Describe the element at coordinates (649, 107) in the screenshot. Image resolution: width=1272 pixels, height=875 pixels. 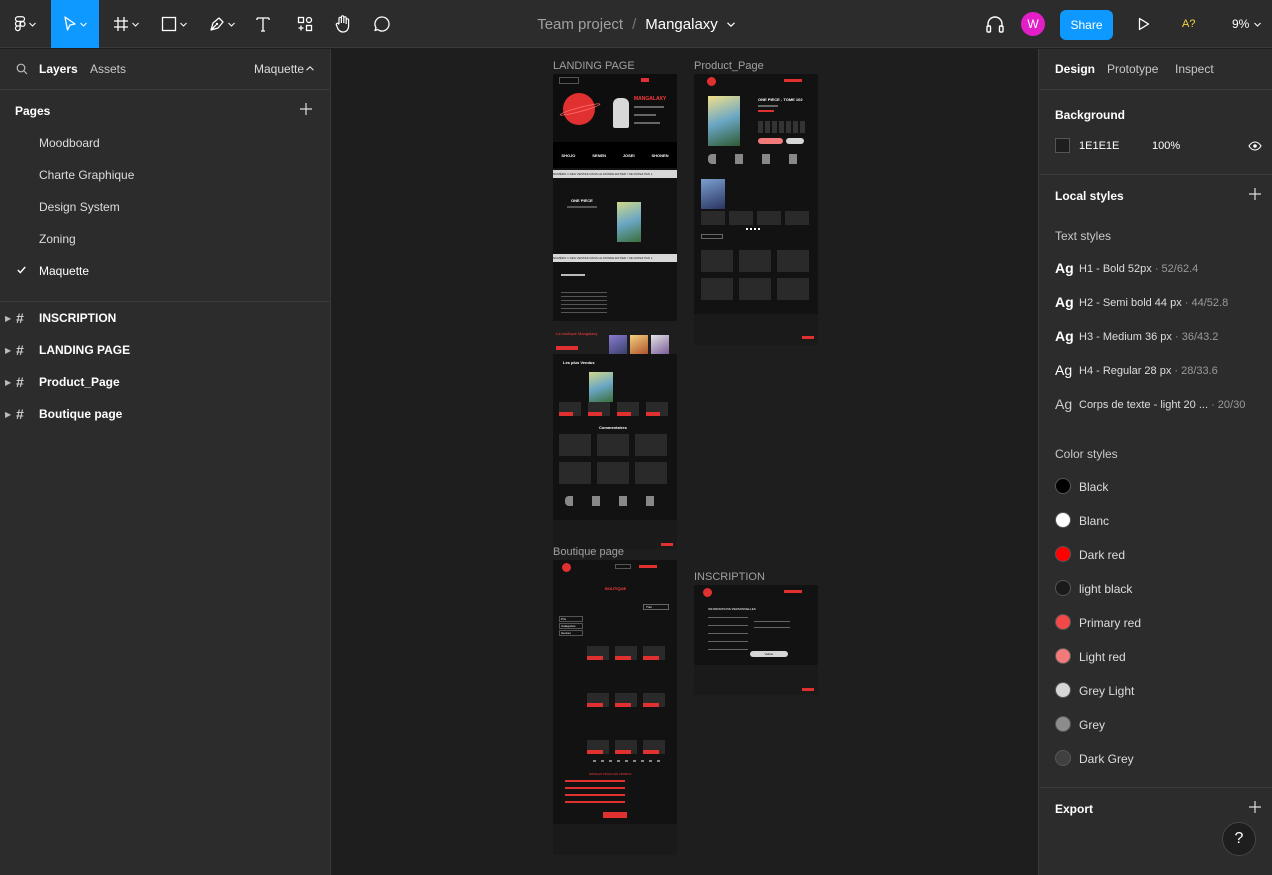
I see `text-line` at that location.